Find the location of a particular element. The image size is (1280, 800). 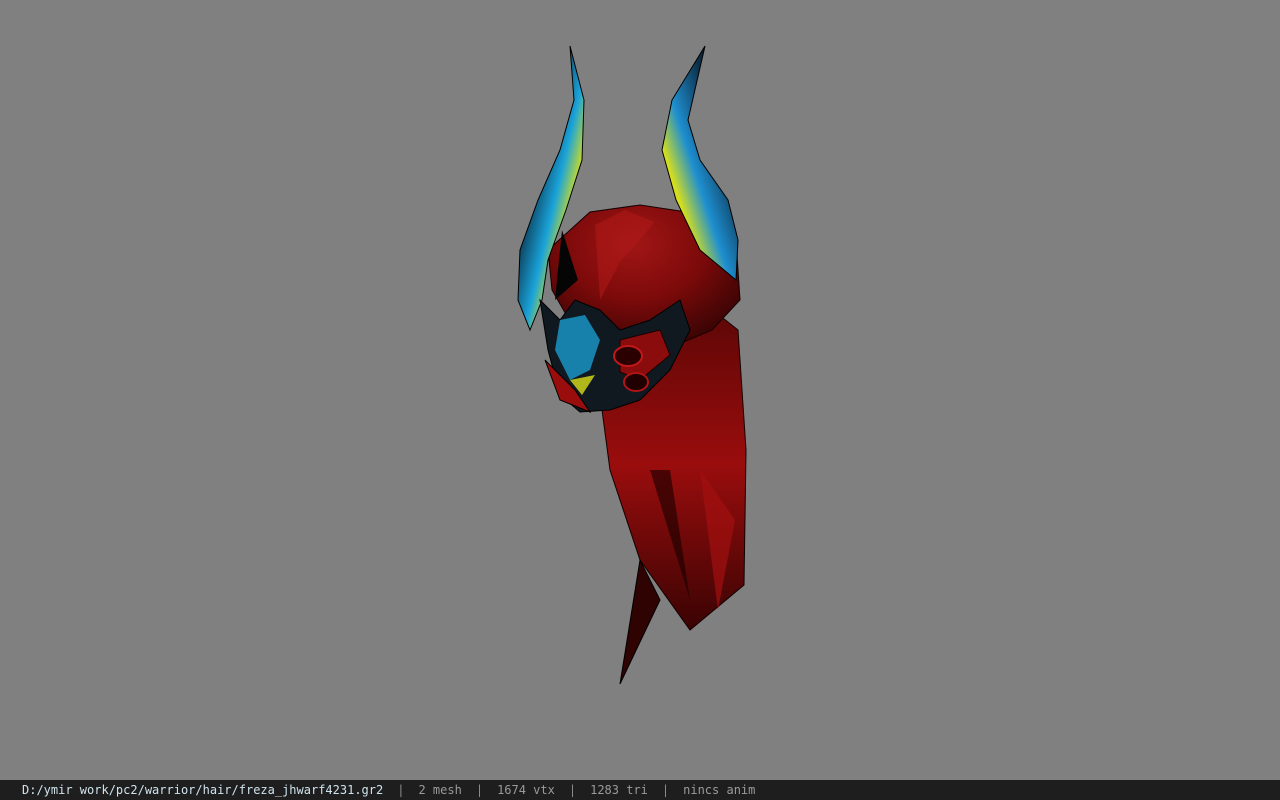

vertex-count: 1674 vtx is located at coordinates (526, 790).